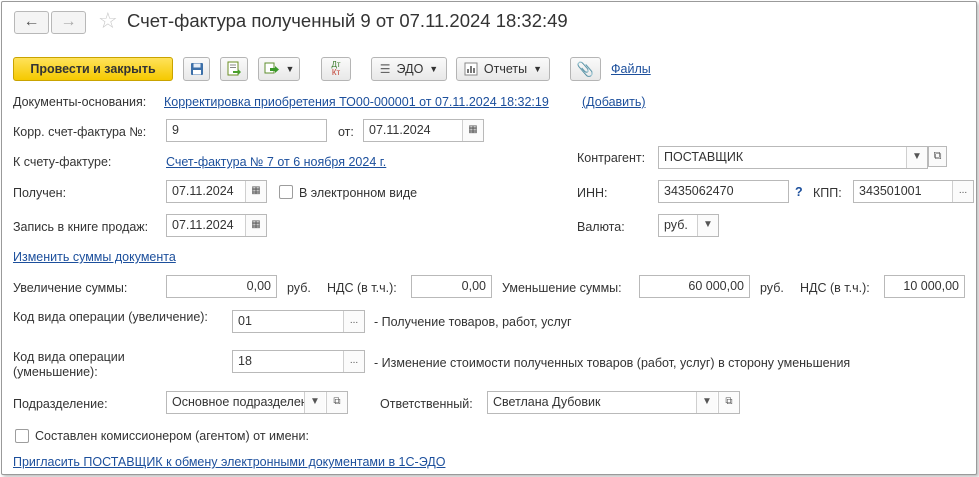 This screenshot has height=477, width=979. I want to click on counterparty-input: ПОСТАВЩИК ▼, so click(793, 157).